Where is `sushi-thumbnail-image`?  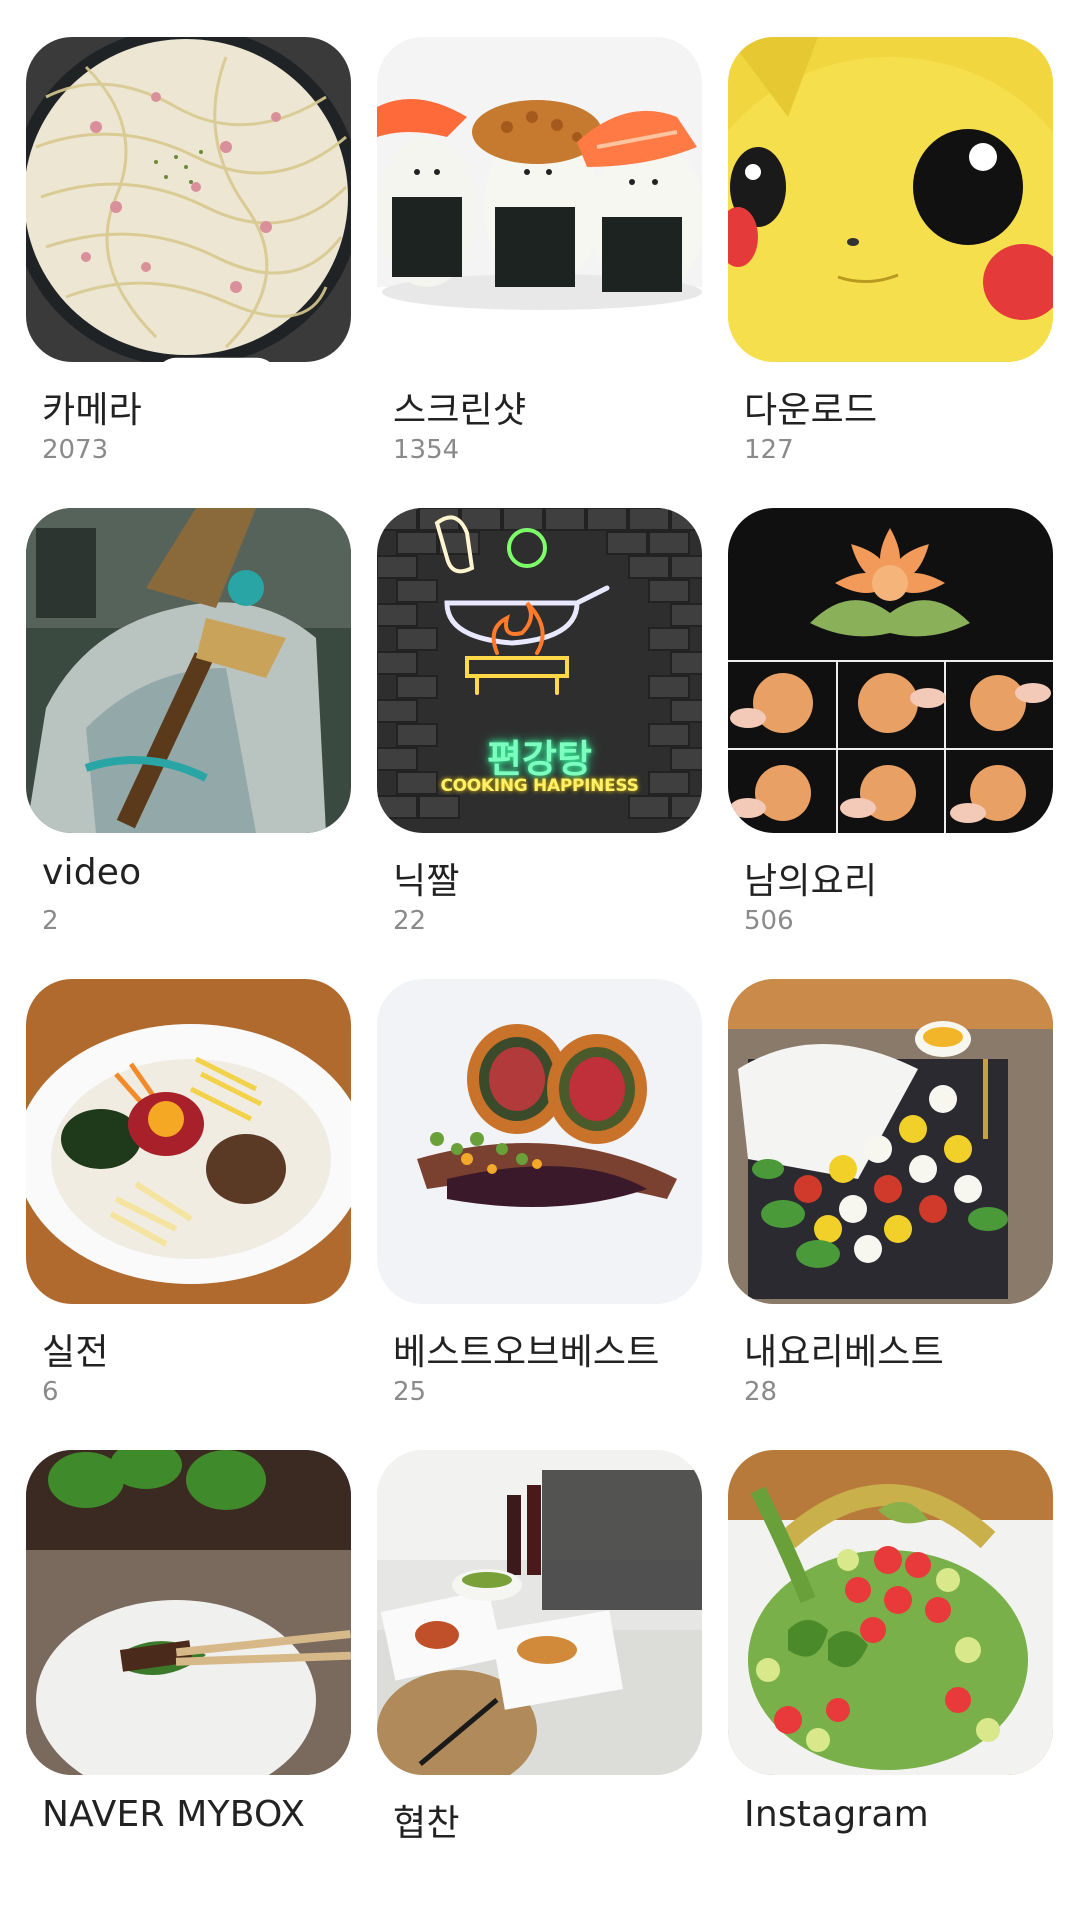
sushi-thumbnail-image is located at coordinates (539, 199).